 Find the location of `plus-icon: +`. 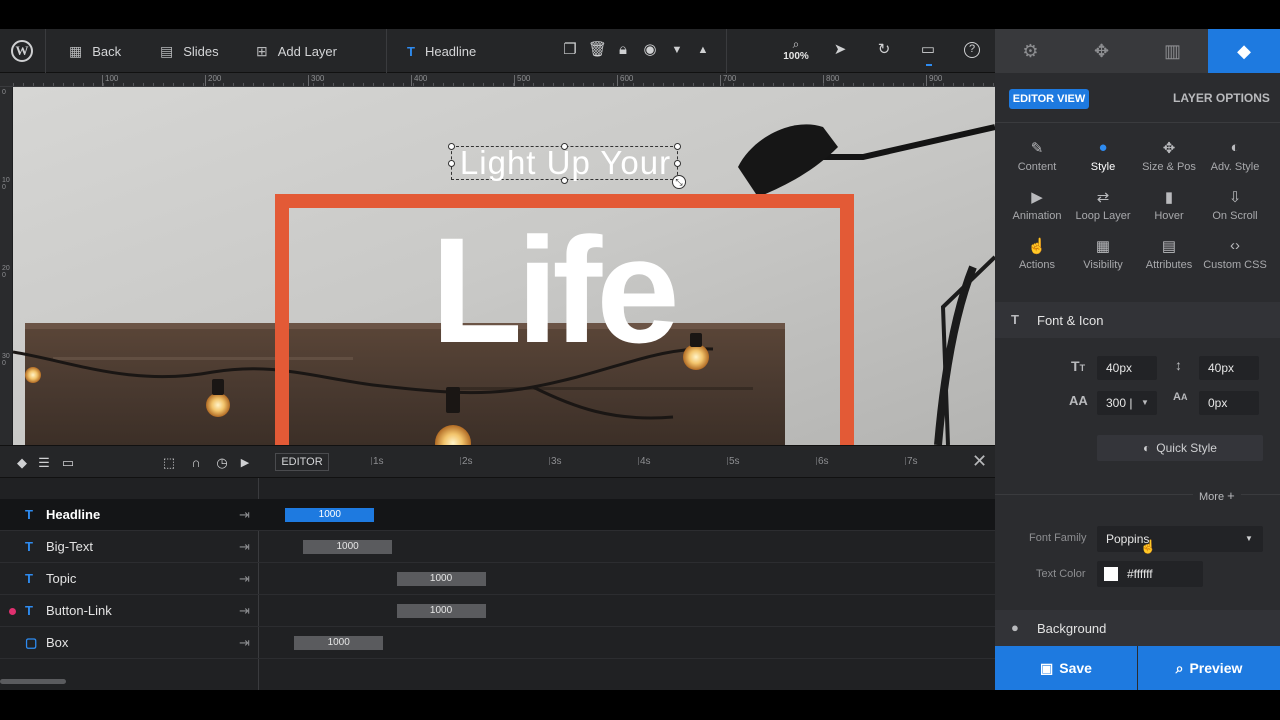

plus-icon: + is located at coordinates (1231, 495).